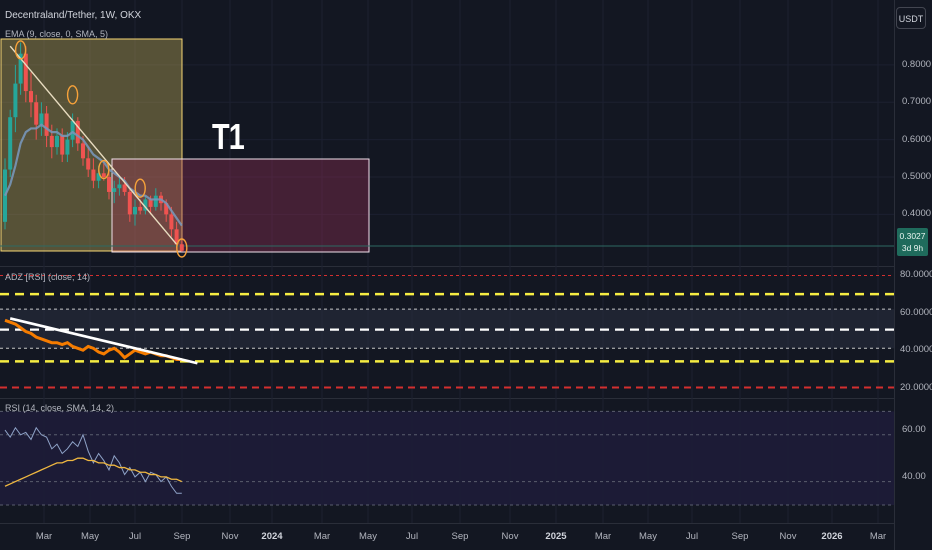 This screenshot has width=932, height=550. I want to click on adz-tick-label: 60.0000, so click(916, 312).